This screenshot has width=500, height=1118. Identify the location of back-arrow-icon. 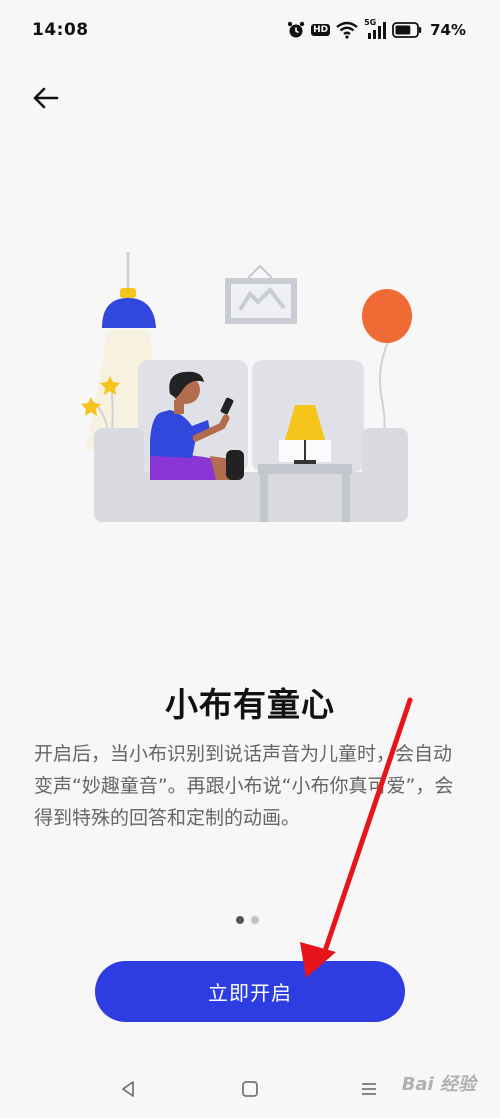
(46, 98).